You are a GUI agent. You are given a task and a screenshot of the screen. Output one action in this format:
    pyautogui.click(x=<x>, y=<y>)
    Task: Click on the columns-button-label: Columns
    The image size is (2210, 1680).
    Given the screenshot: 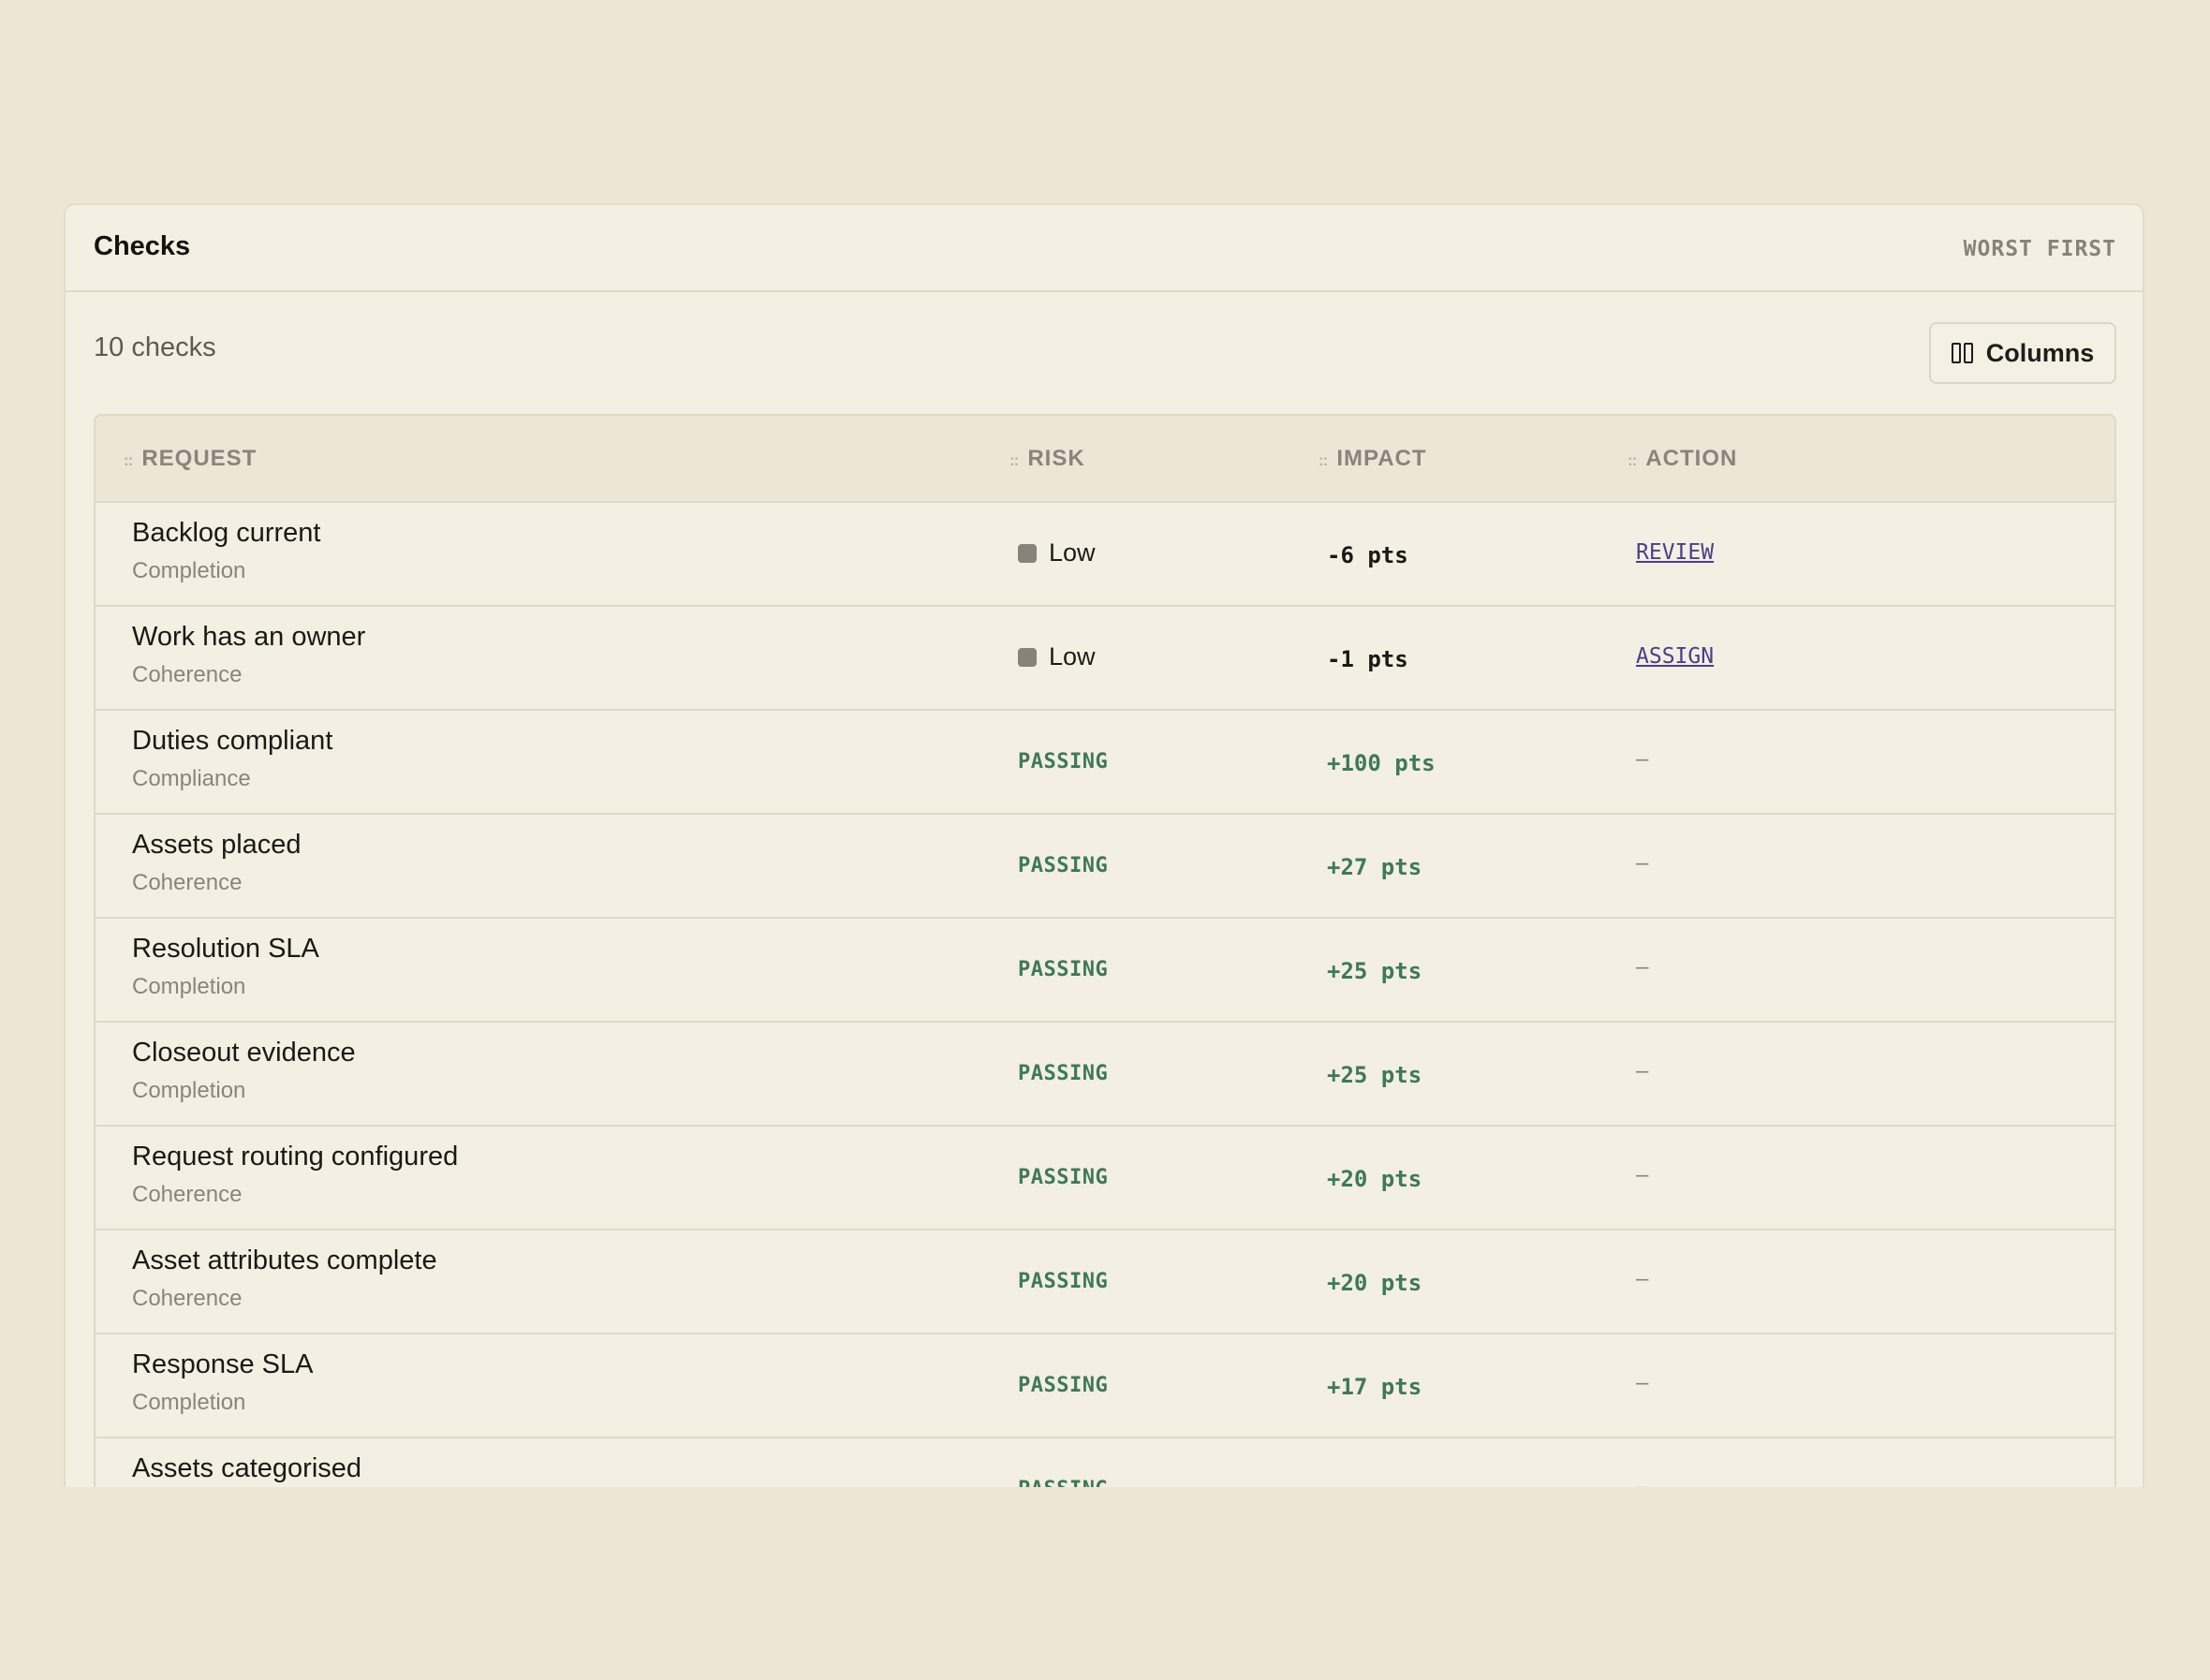 What is the action you would take?
    pyautogui.click(x=2040, y=352)
    